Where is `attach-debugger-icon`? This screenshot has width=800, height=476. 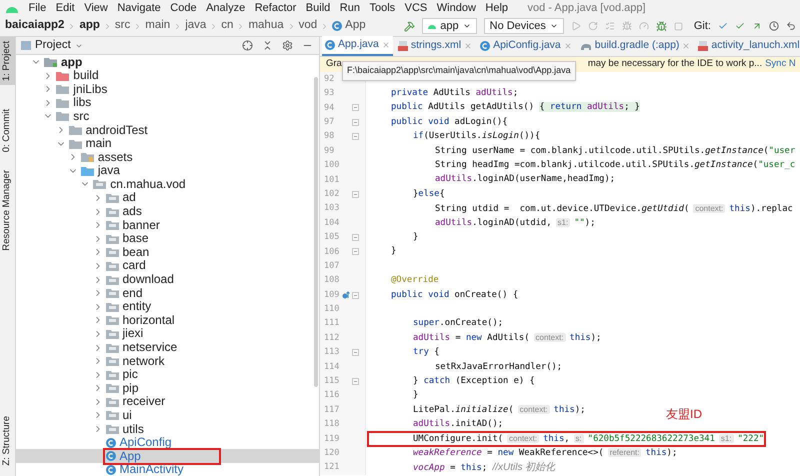
attach-debugger-icon is located at coordinates (661, 26).